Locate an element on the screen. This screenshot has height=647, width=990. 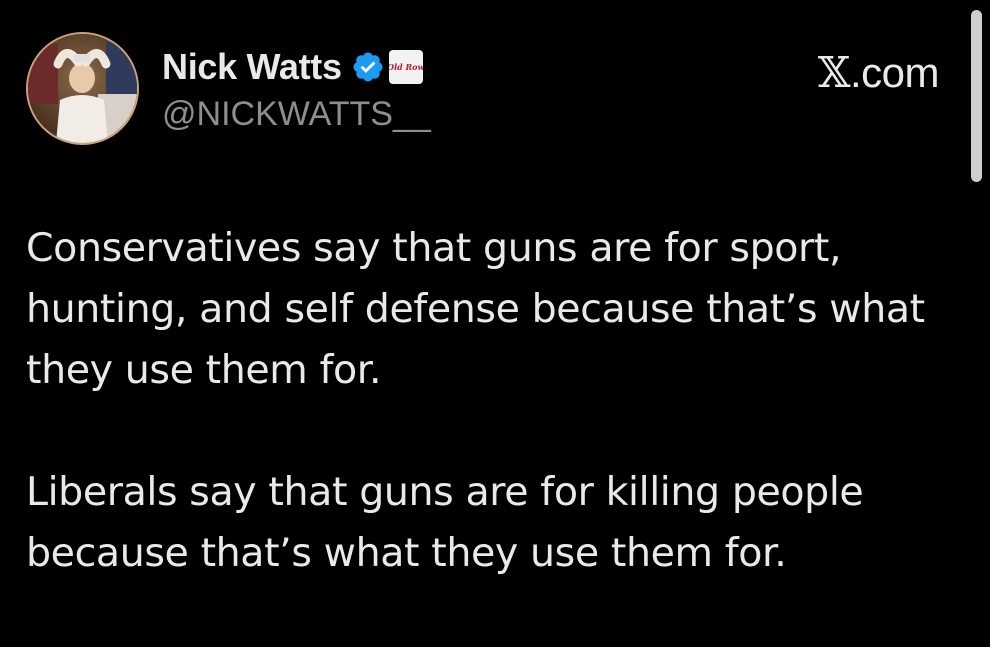
user-avatar-photo is located at coordinates (82, 88).